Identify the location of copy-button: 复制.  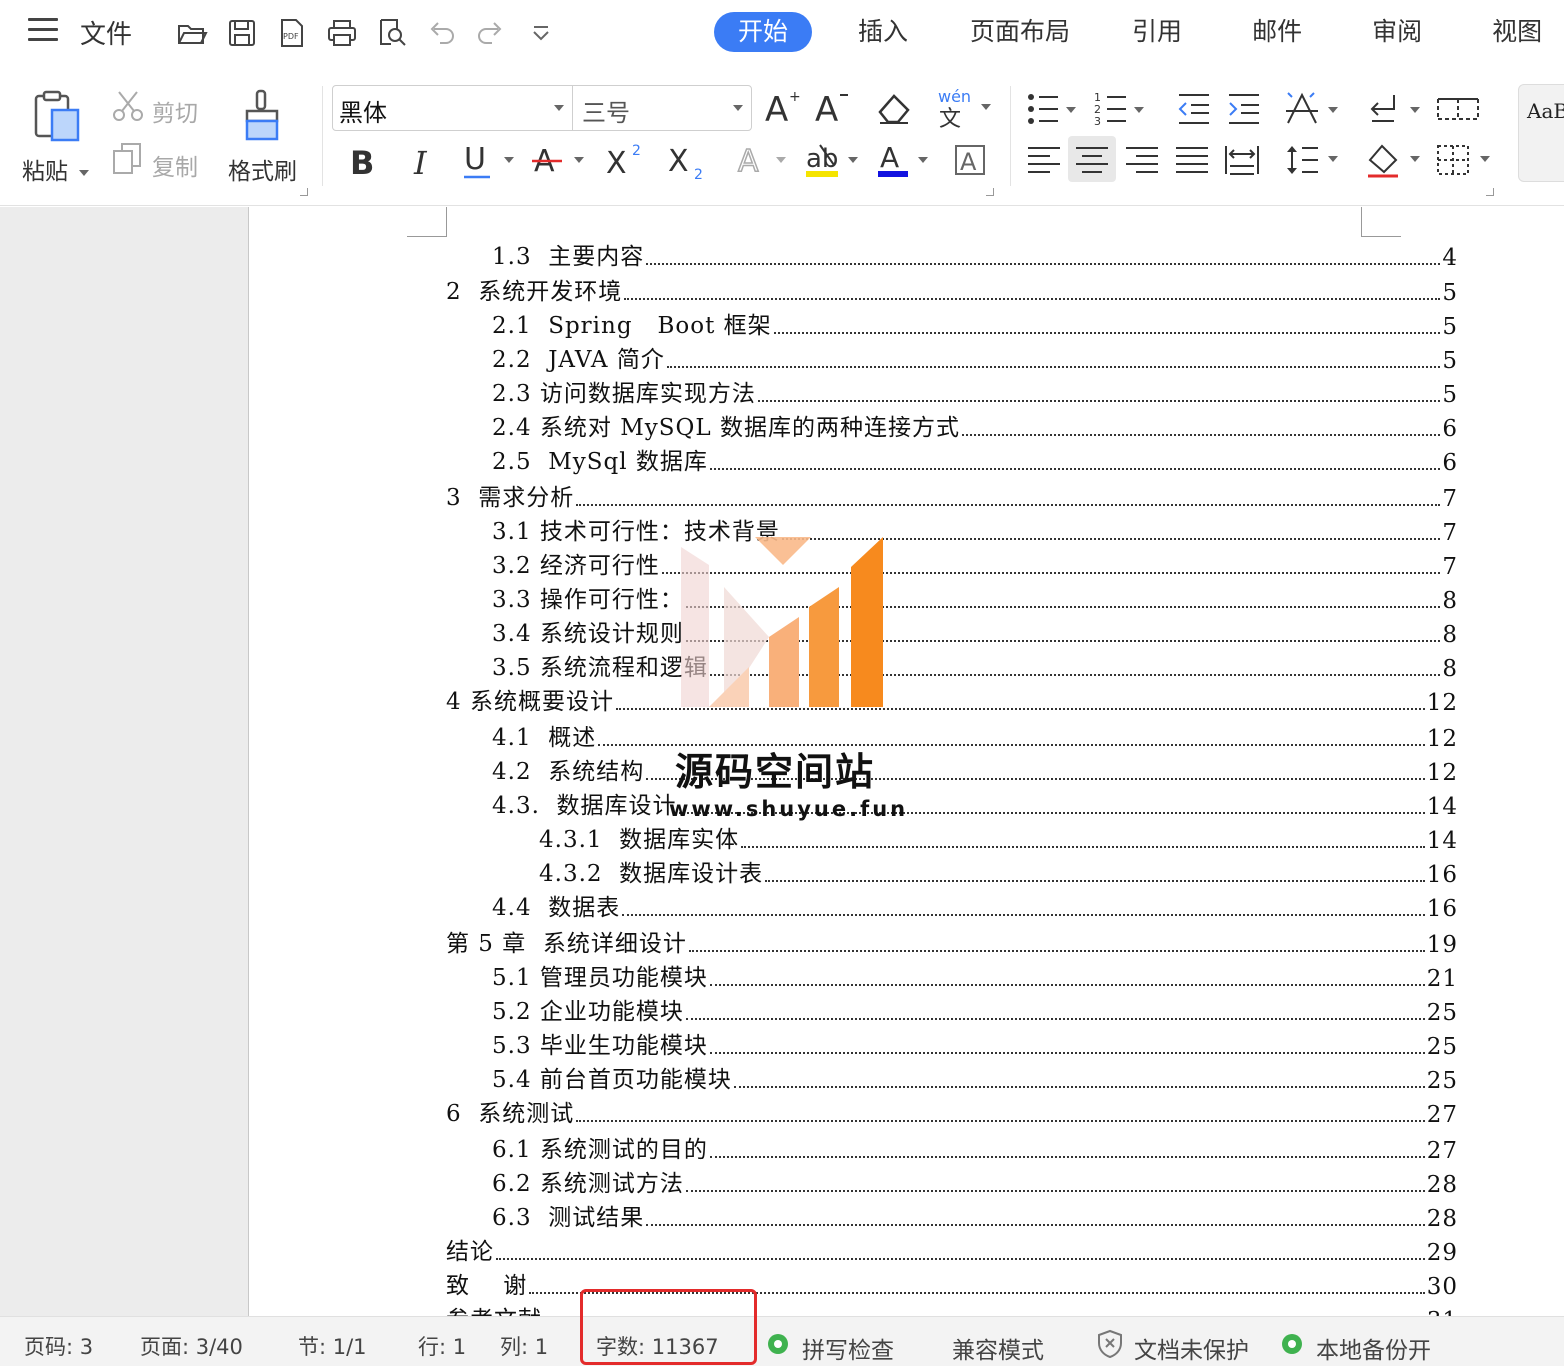
(175, 165).